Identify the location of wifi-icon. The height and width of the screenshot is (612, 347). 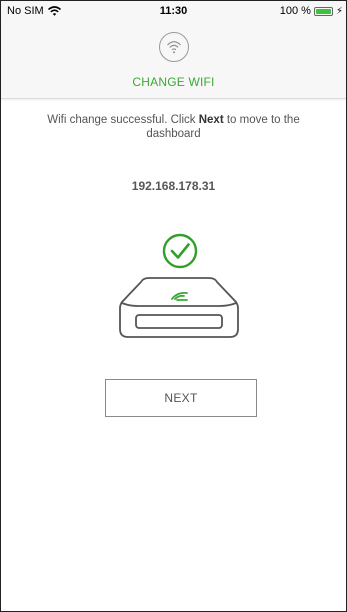
(174, 47).